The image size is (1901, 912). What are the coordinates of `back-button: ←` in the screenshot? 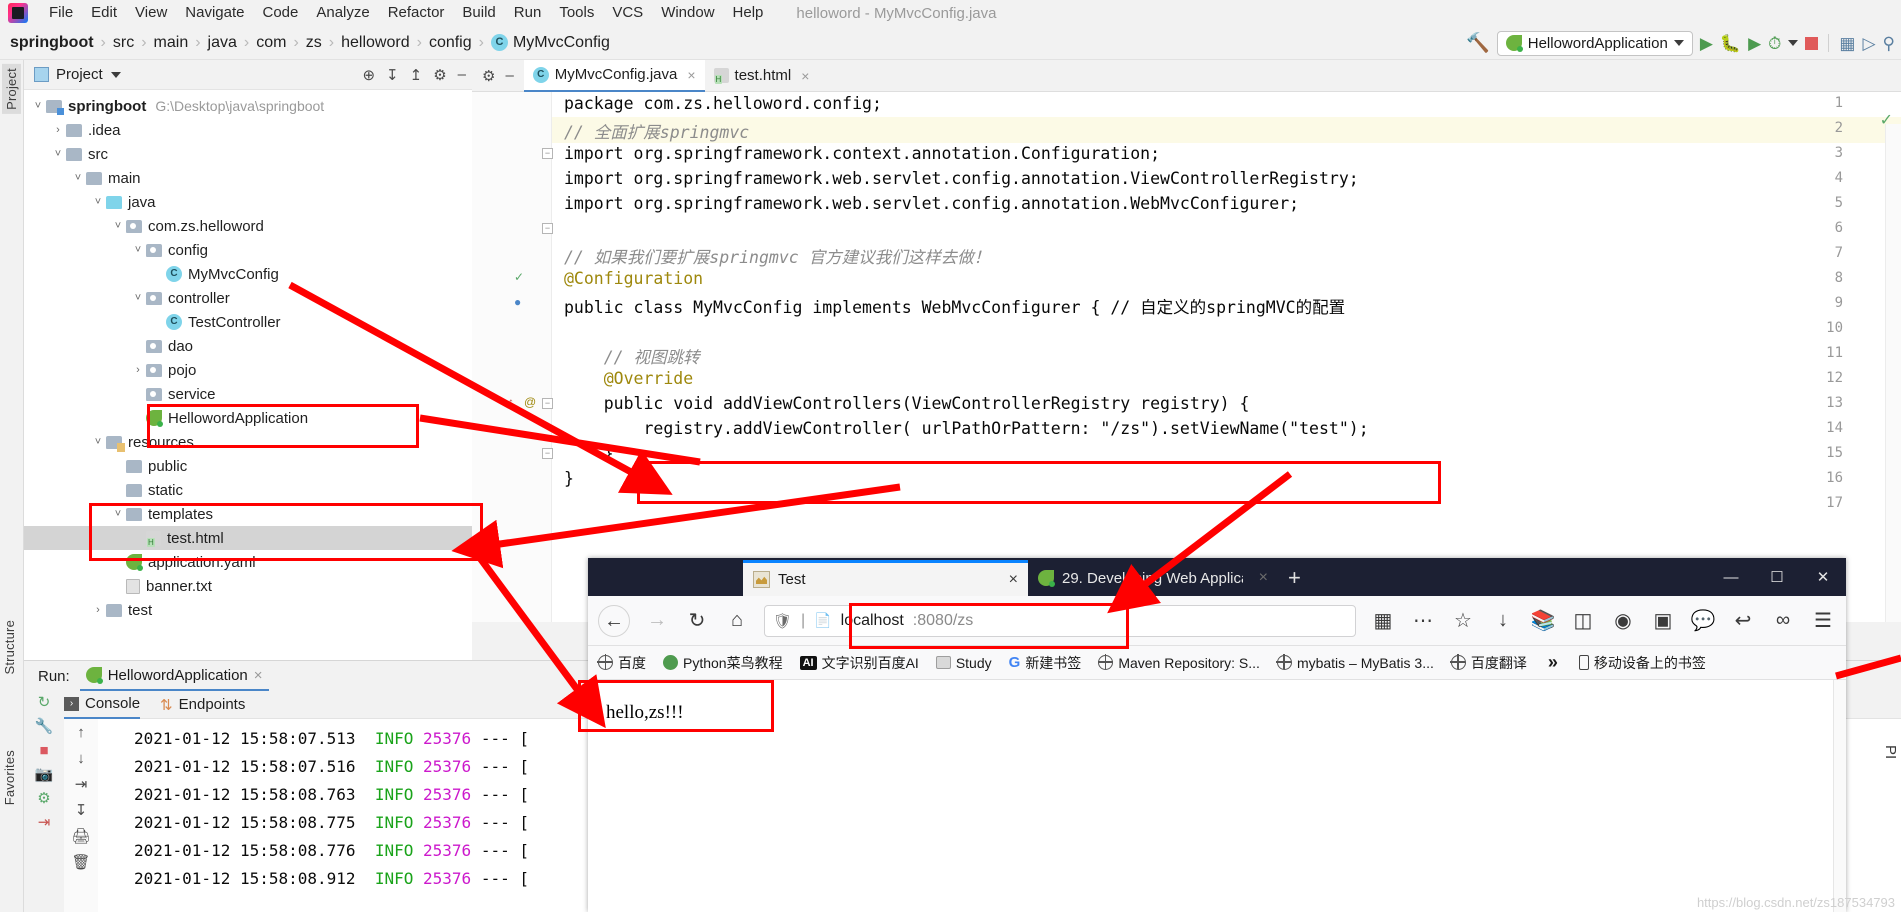 It's located at (614, 620).